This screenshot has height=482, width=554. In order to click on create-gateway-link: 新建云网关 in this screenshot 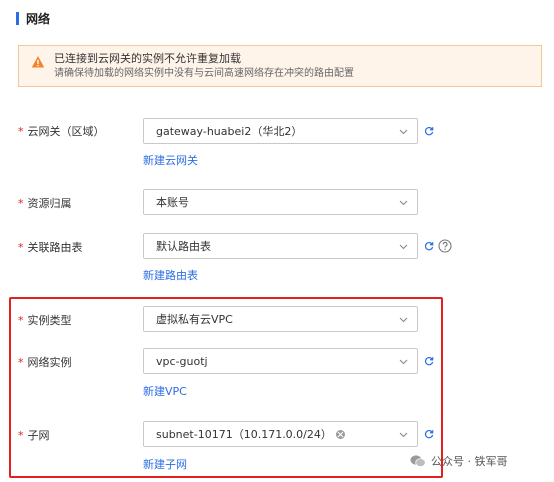, I will do `click(170, 160)`.